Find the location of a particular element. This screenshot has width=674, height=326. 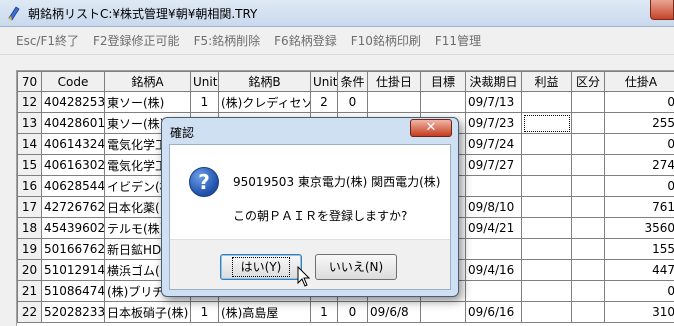

header-stock-b: 銘柄B is located at coordinates (264, 81).